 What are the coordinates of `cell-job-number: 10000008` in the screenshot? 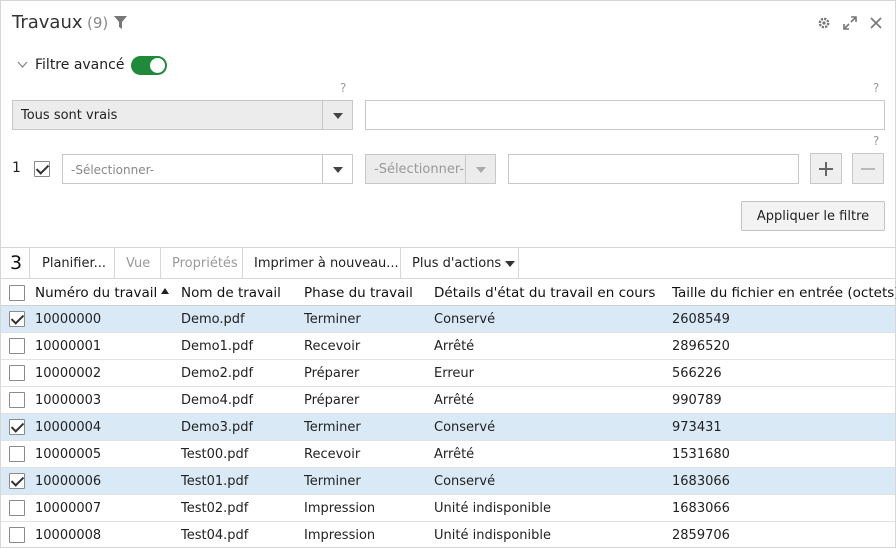 It's located at (68, 535).